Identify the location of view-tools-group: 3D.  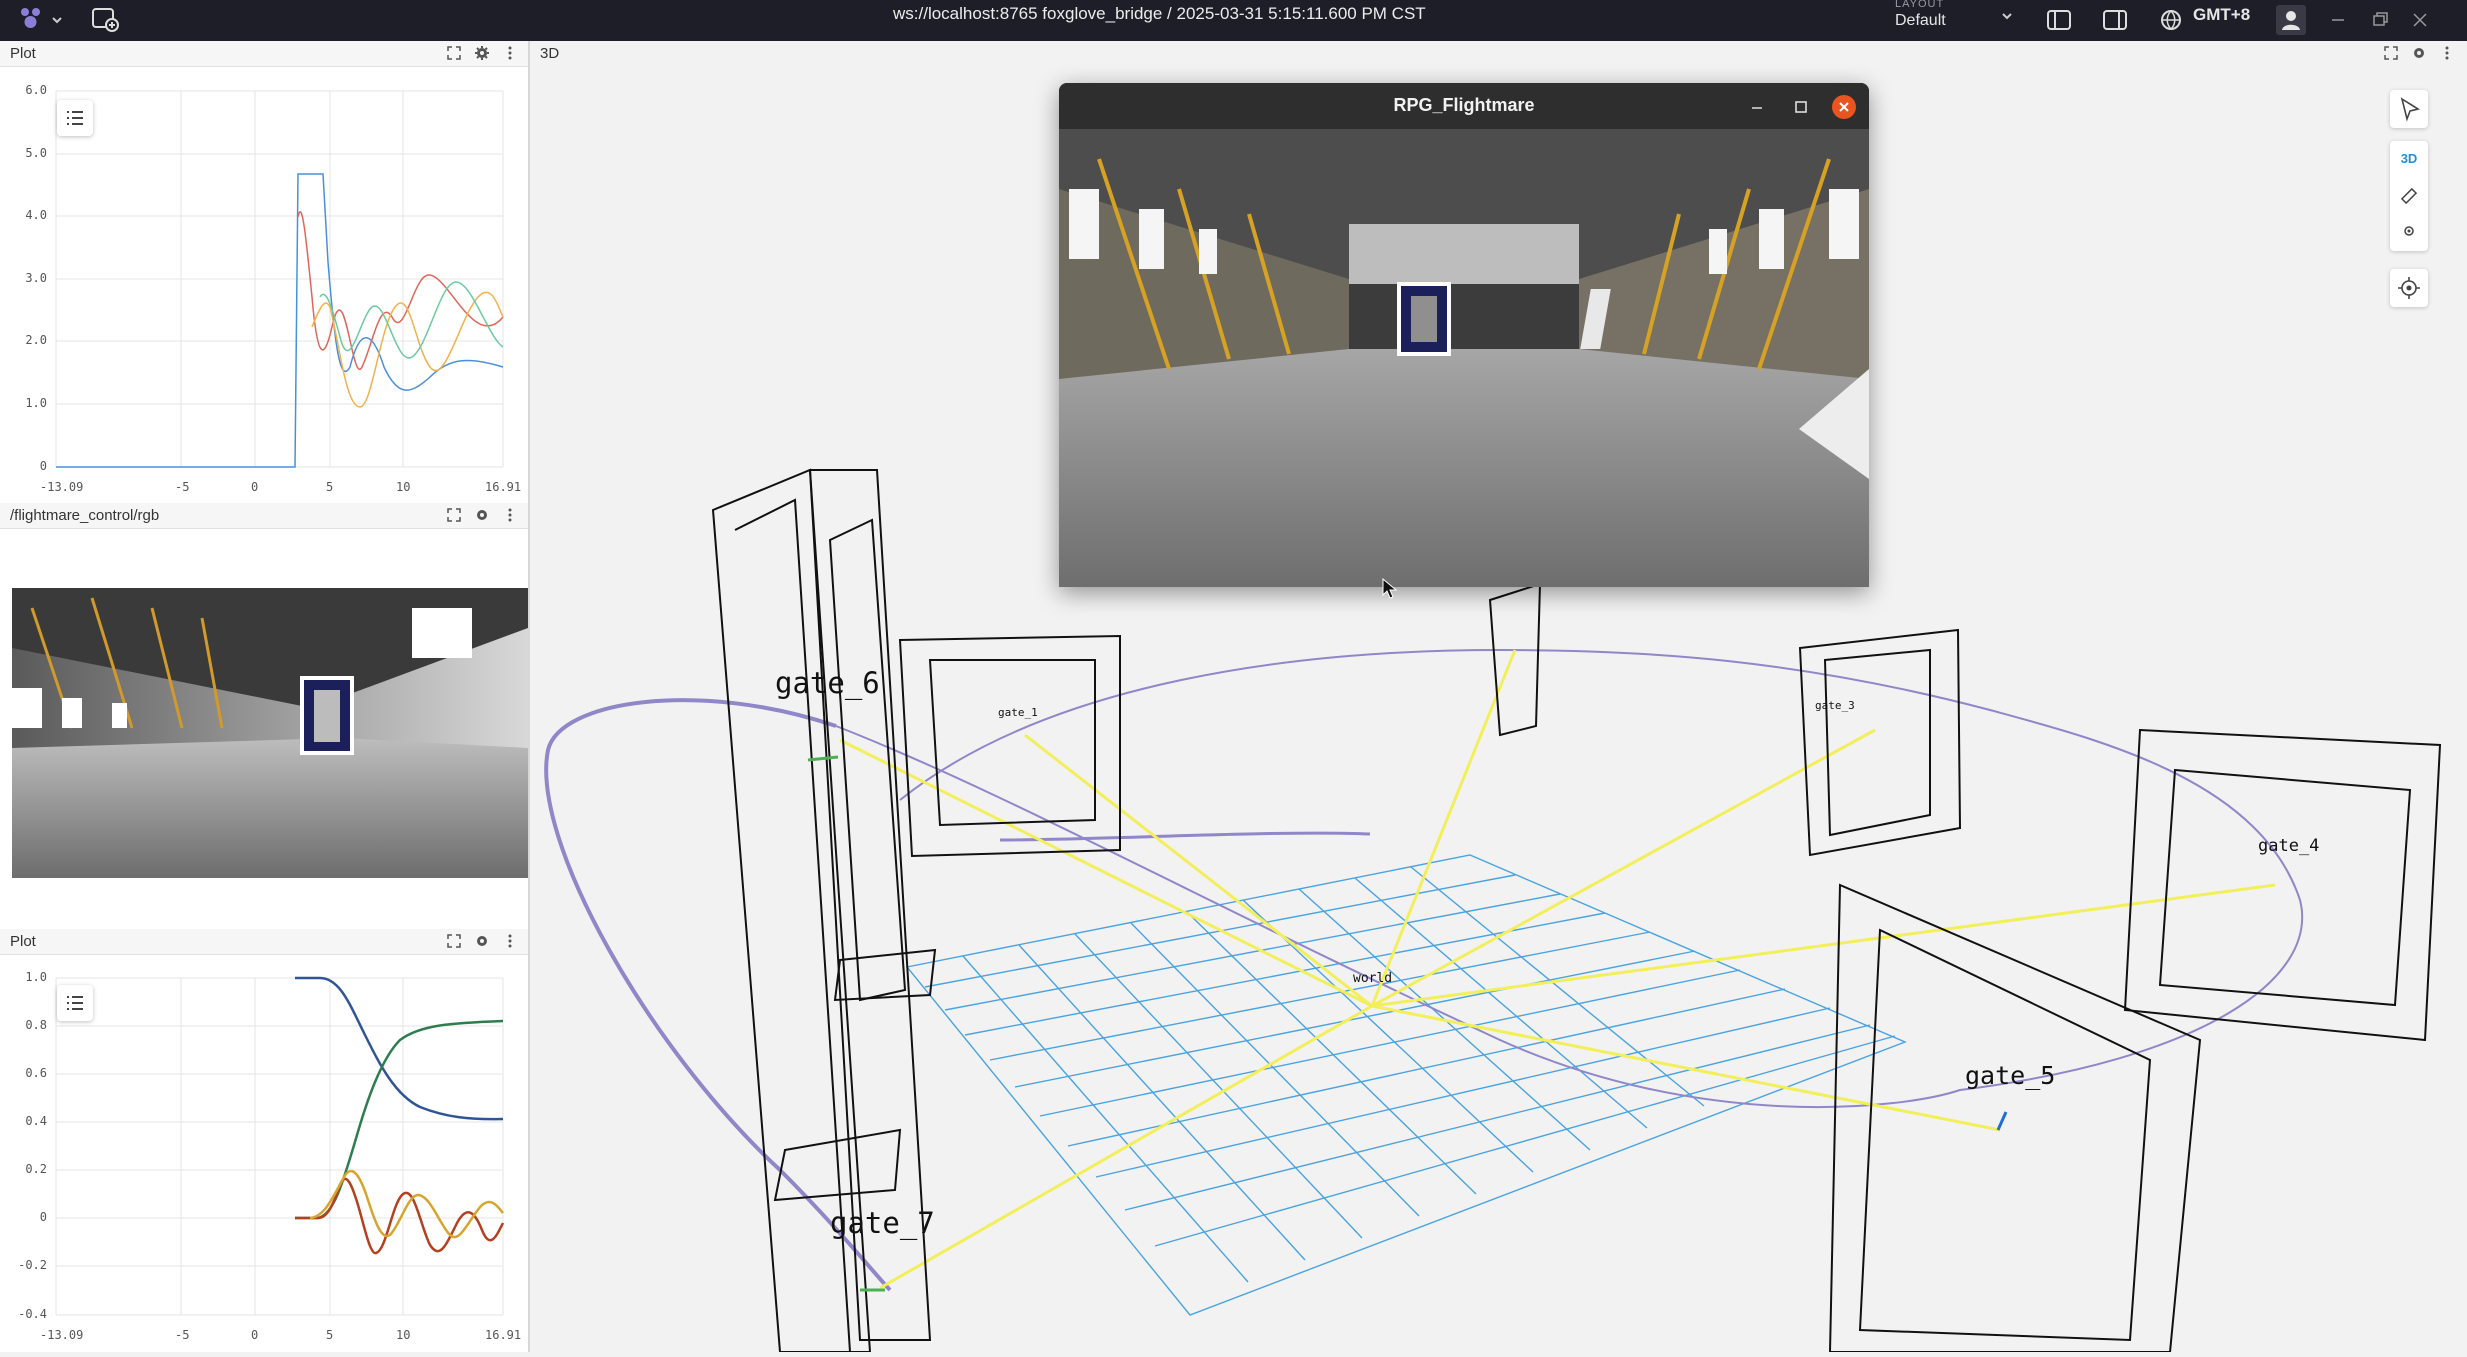
(2409, 196).